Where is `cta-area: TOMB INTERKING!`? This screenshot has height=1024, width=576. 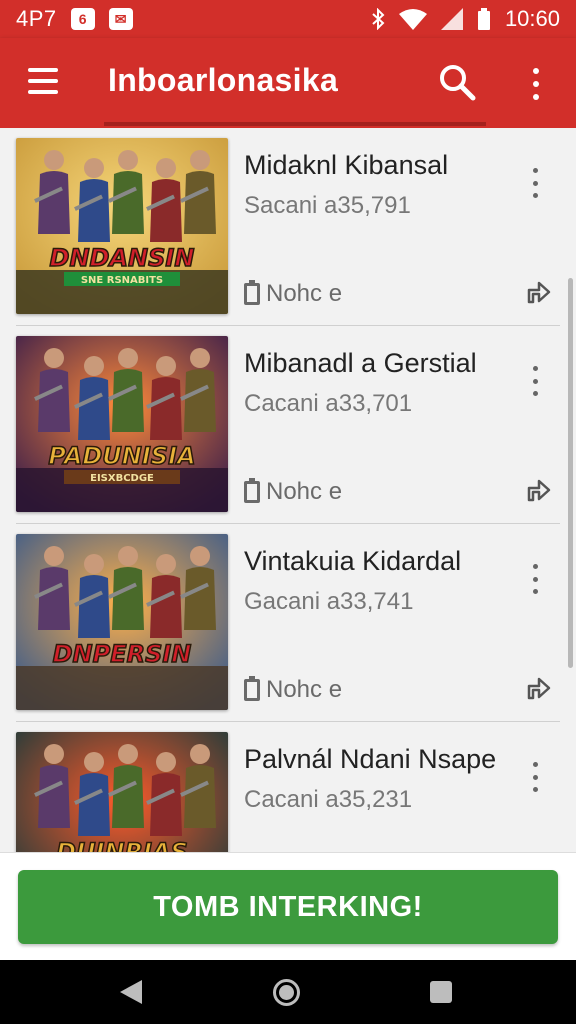
cta-area: TOMB INTERKING! is located at coordinates (288, 906).